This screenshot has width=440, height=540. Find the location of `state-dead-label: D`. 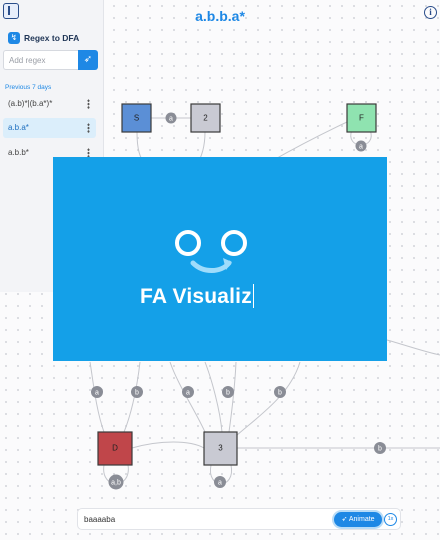

state-dead-label: D is located at coordinates (115, 448).